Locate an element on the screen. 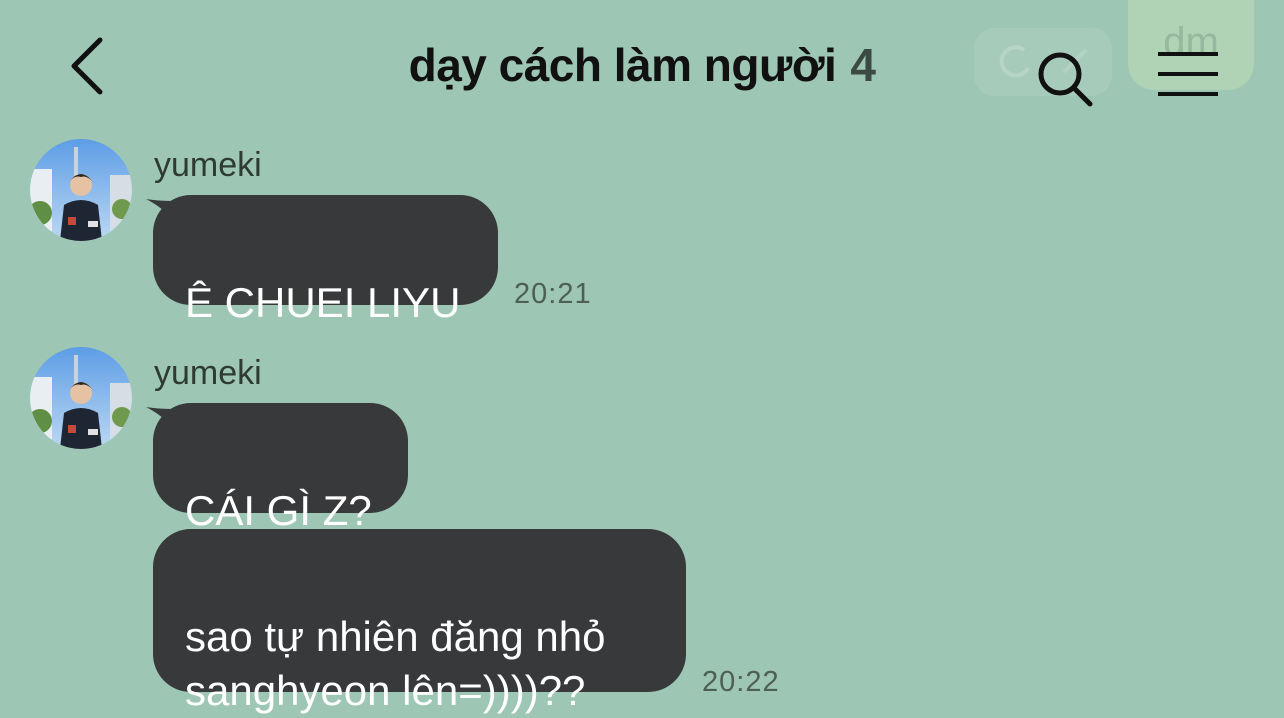 The width and height of the screenshot is (1284, 718). message-bubble: CÁI GÌ Z? is located at coordinates (280, 468).